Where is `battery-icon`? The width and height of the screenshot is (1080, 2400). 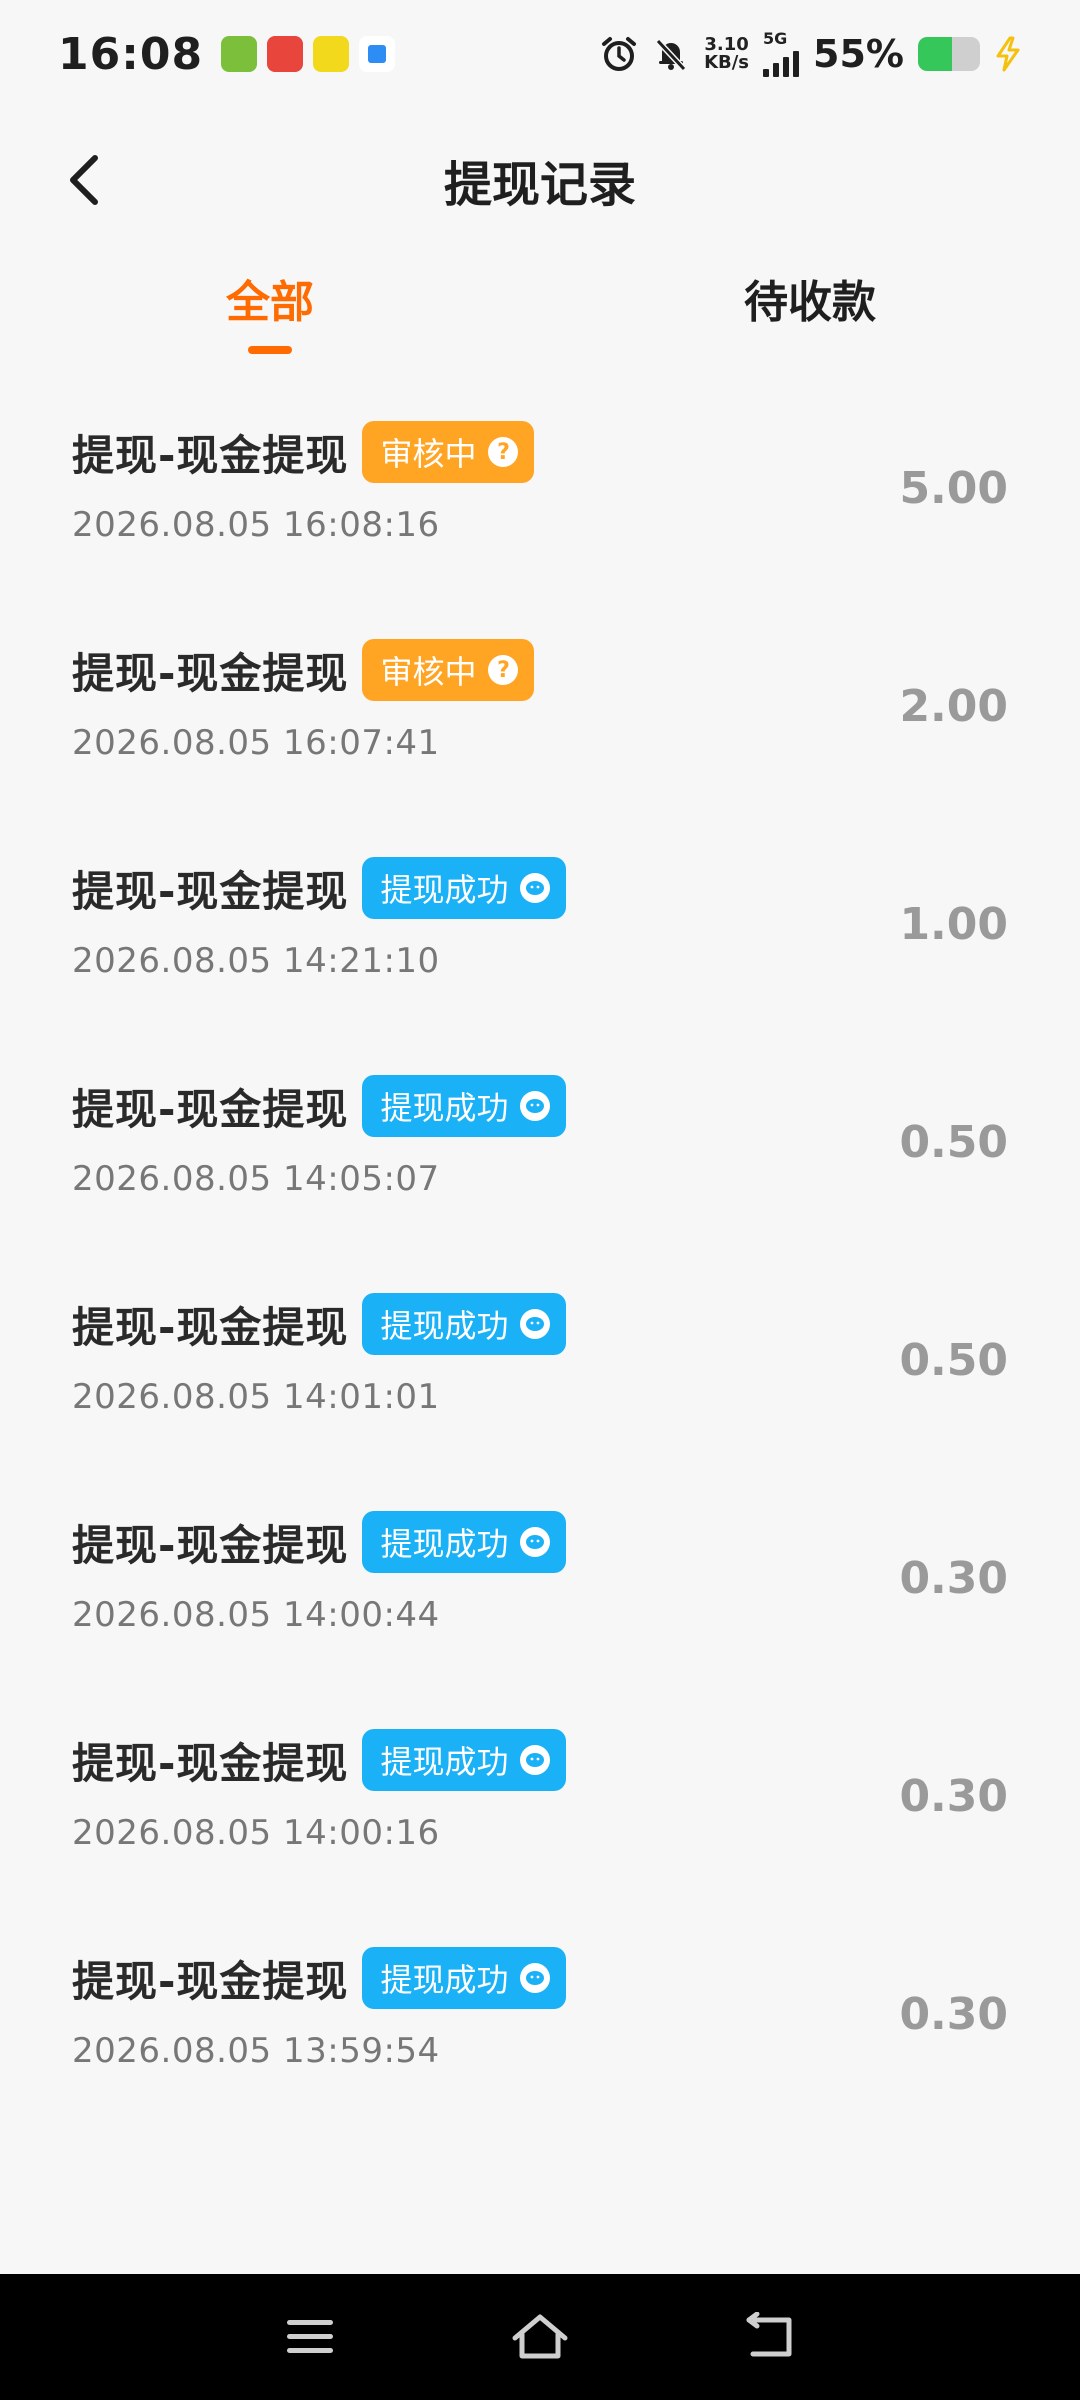
battery-icon is located at coordinates (949, 54).